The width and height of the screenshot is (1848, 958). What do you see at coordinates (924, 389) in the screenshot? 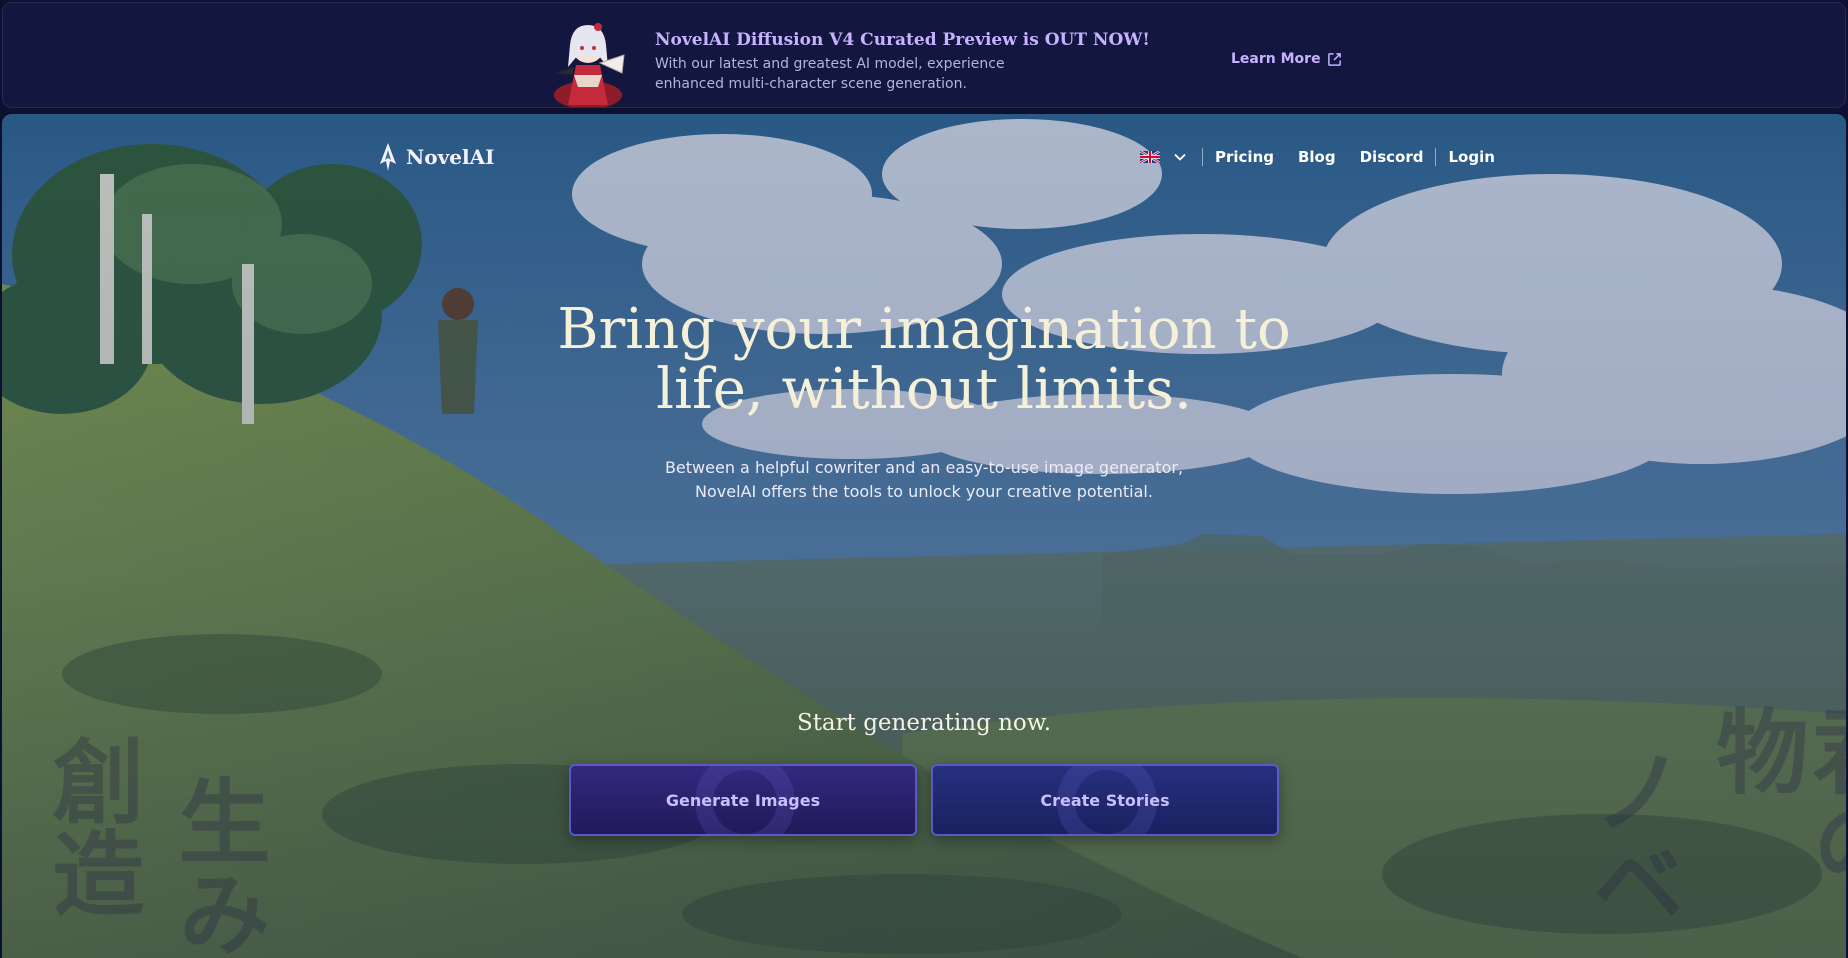
I see `hero-headline-line-2: life, without limits.` at bounding box center [924, 389].